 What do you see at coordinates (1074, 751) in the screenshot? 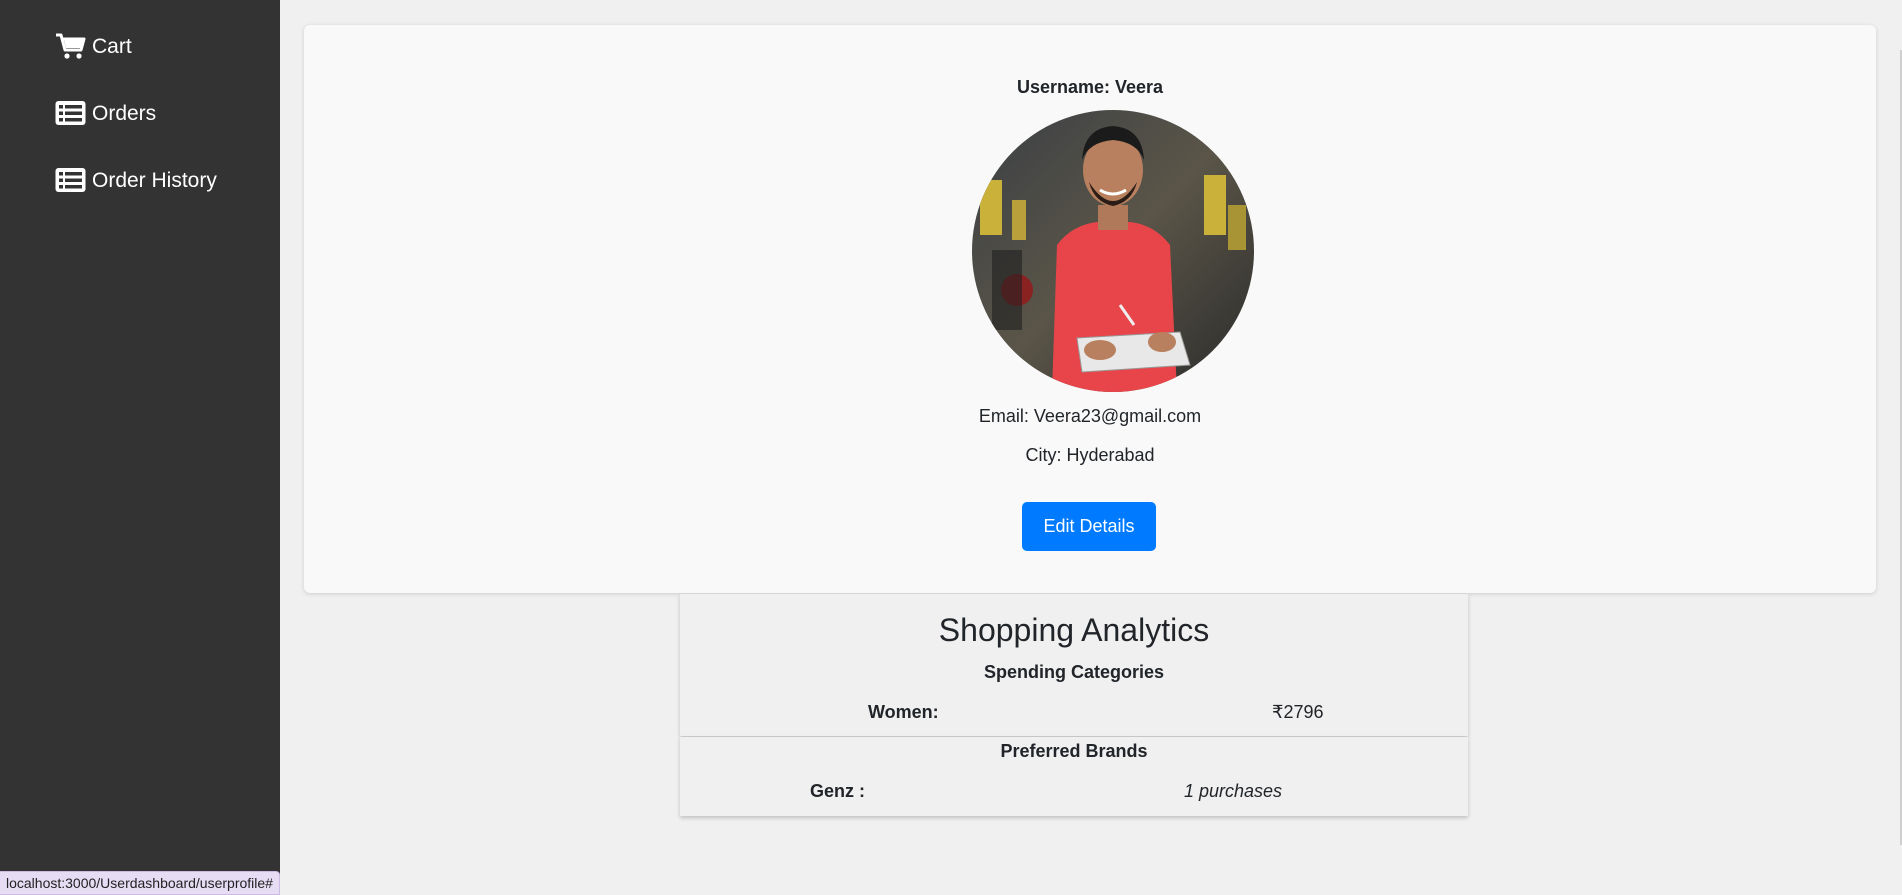
I see `preferred-brands-heading: Preferred Brands` at bounding box center [1074, 751].